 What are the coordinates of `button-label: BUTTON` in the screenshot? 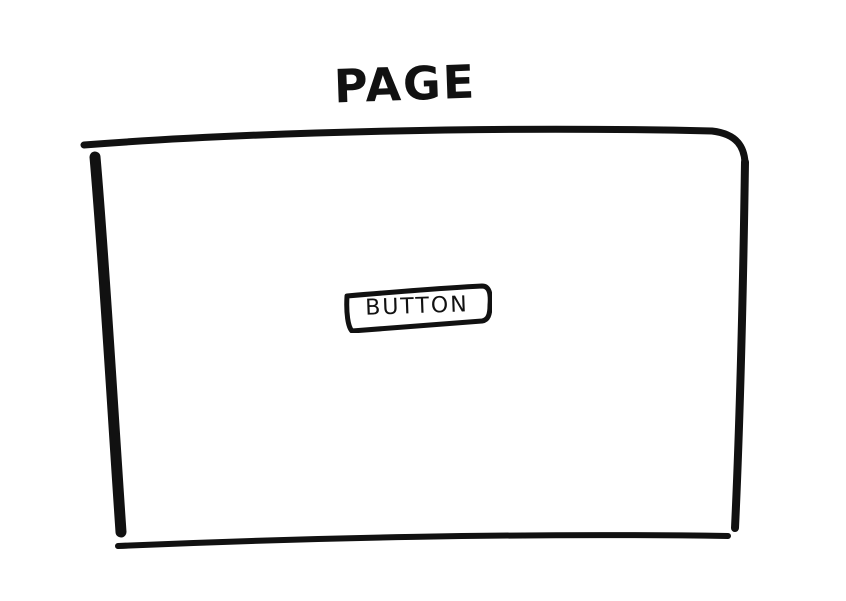 It's located at (417, 306).